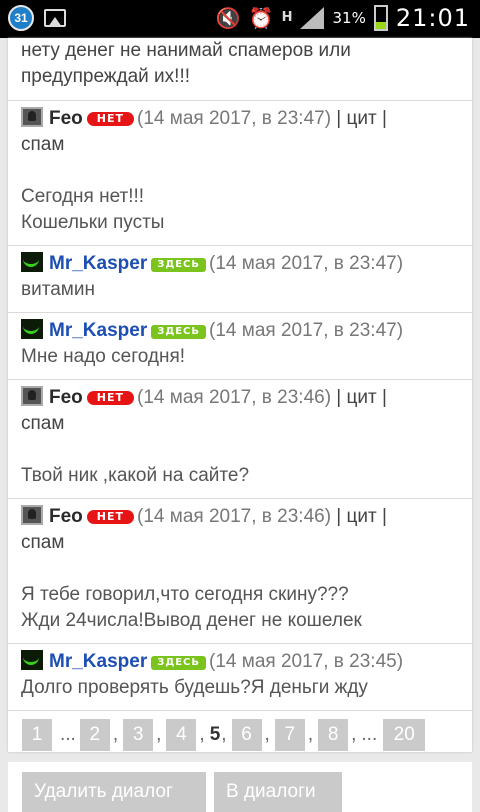  I want to click on clock: 21:01, so click(432, 18).